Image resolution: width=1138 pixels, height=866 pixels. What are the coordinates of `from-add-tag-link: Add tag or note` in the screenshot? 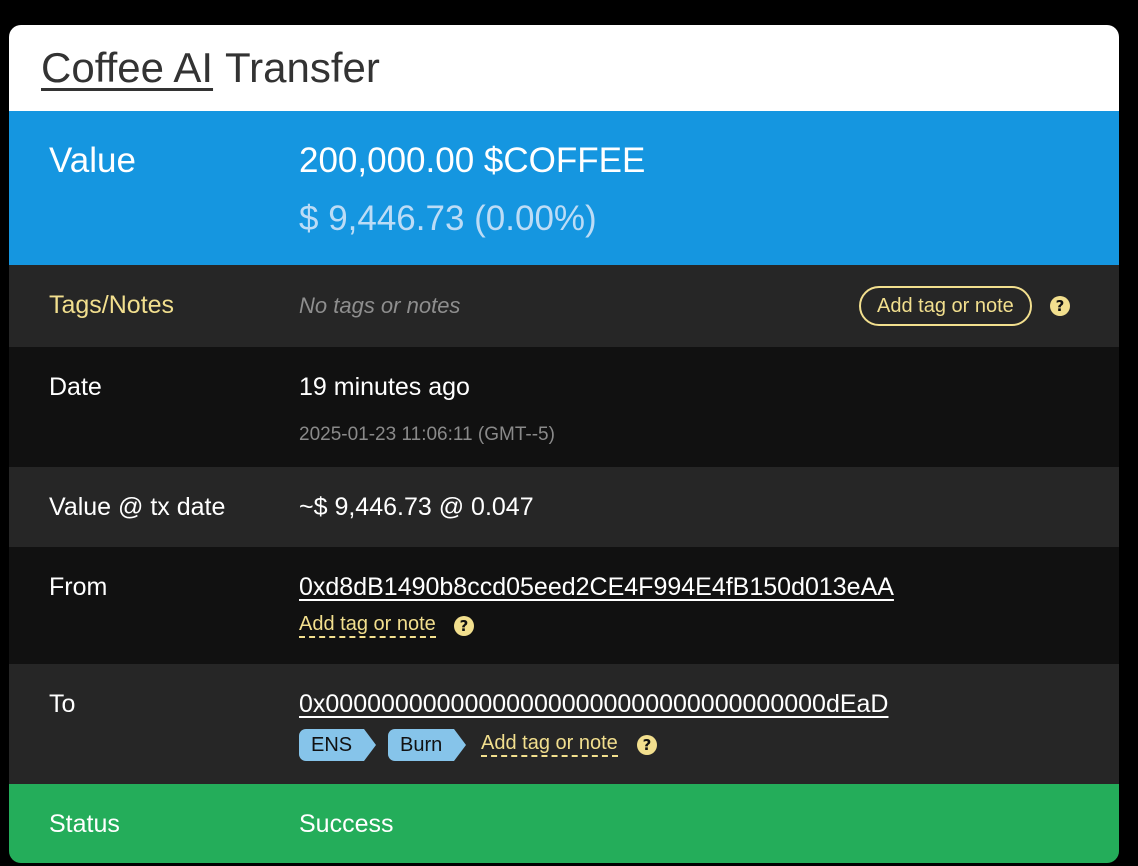 It's located at (367, 625).